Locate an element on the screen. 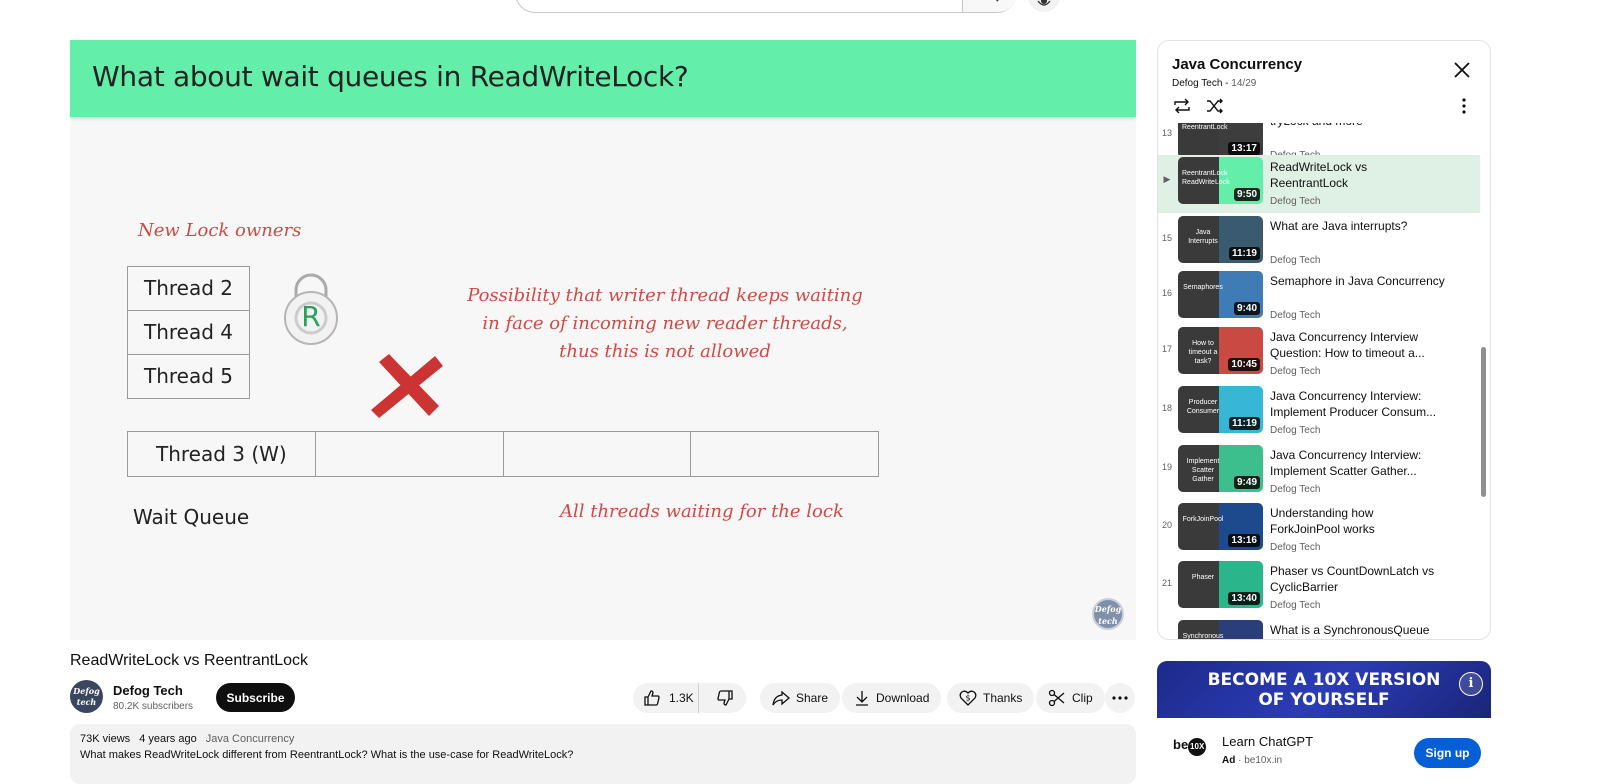 The image size is (1599, 784). playlist-item-index: 17 is located at coordinates (1166, 349).